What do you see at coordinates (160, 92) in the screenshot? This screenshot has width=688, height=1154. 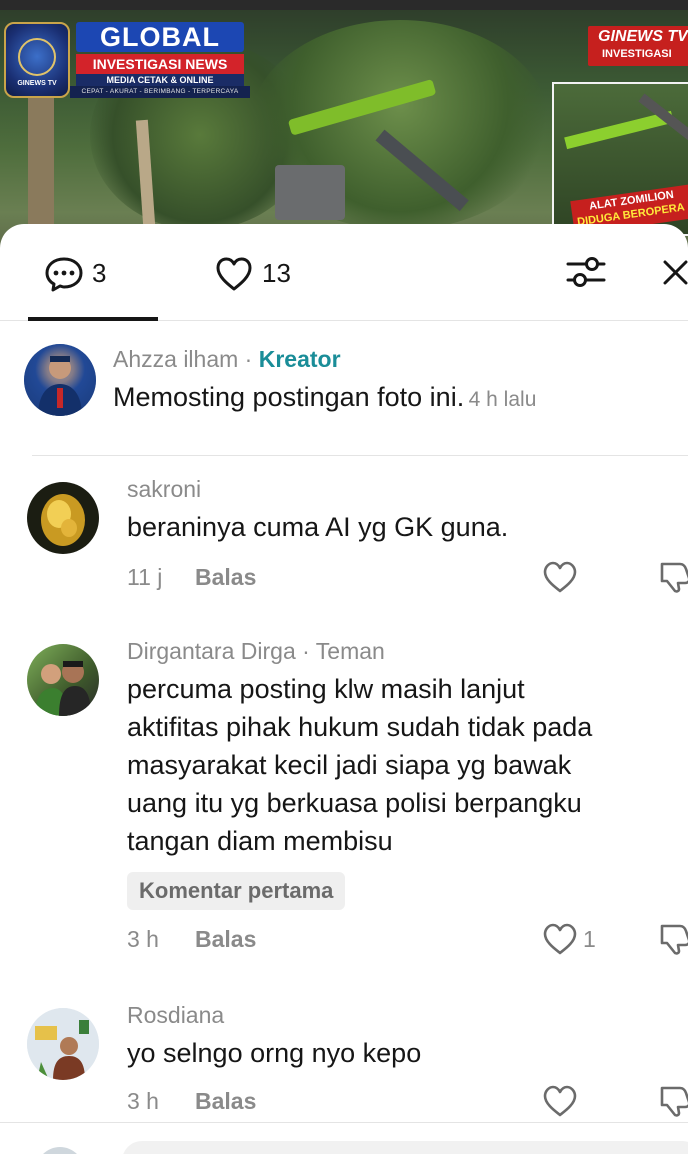 I see `logo-tagline: CEPAT - AKURAT - BERIMBANG - TERPERCAYA` at bounding box center [160, 92].